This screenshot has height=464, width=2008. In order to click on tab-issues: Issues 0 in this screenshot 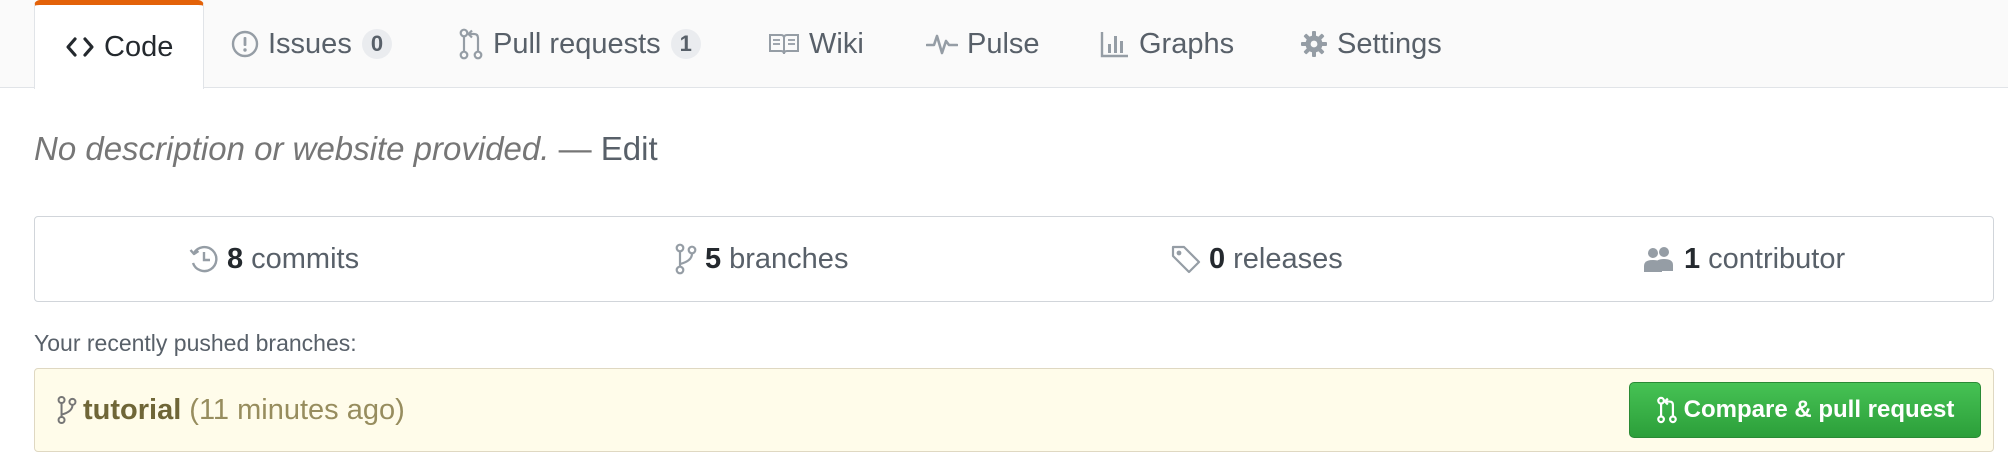, I will do `click(312, 44)`.